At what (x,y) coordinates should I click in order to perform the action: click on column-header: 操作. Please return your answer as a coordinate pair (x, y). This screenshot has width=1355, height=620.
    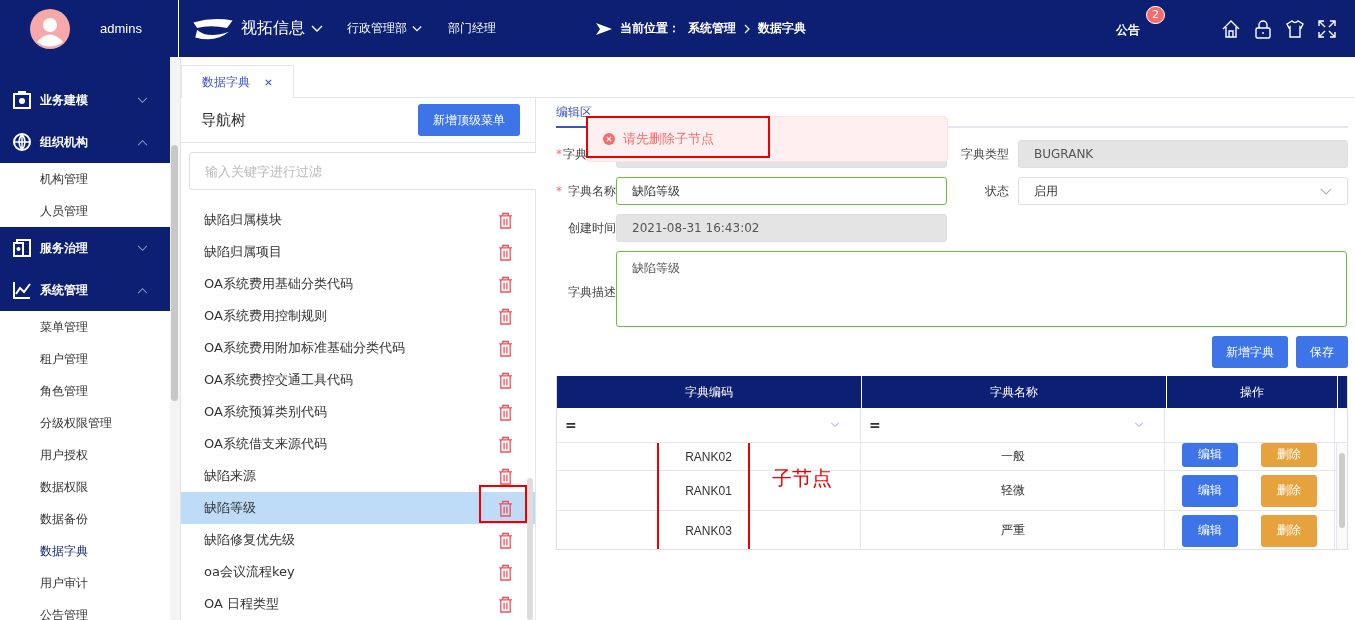
    Looking at the image, I should click on (1252, 392).